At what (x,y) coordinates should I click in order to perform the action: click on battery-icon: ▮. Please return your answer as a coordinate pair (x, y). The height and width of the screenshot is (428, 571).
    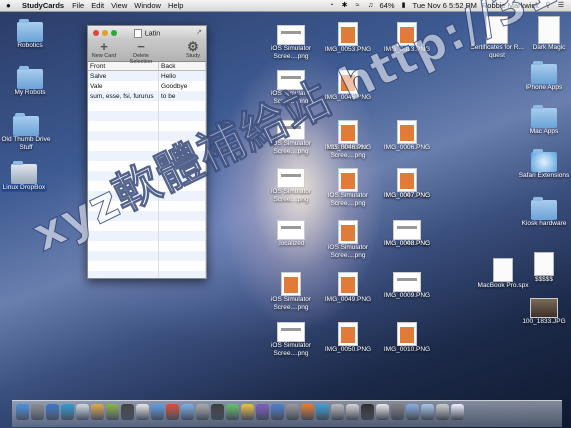
    Looking at the image, I should click on (404, 5).